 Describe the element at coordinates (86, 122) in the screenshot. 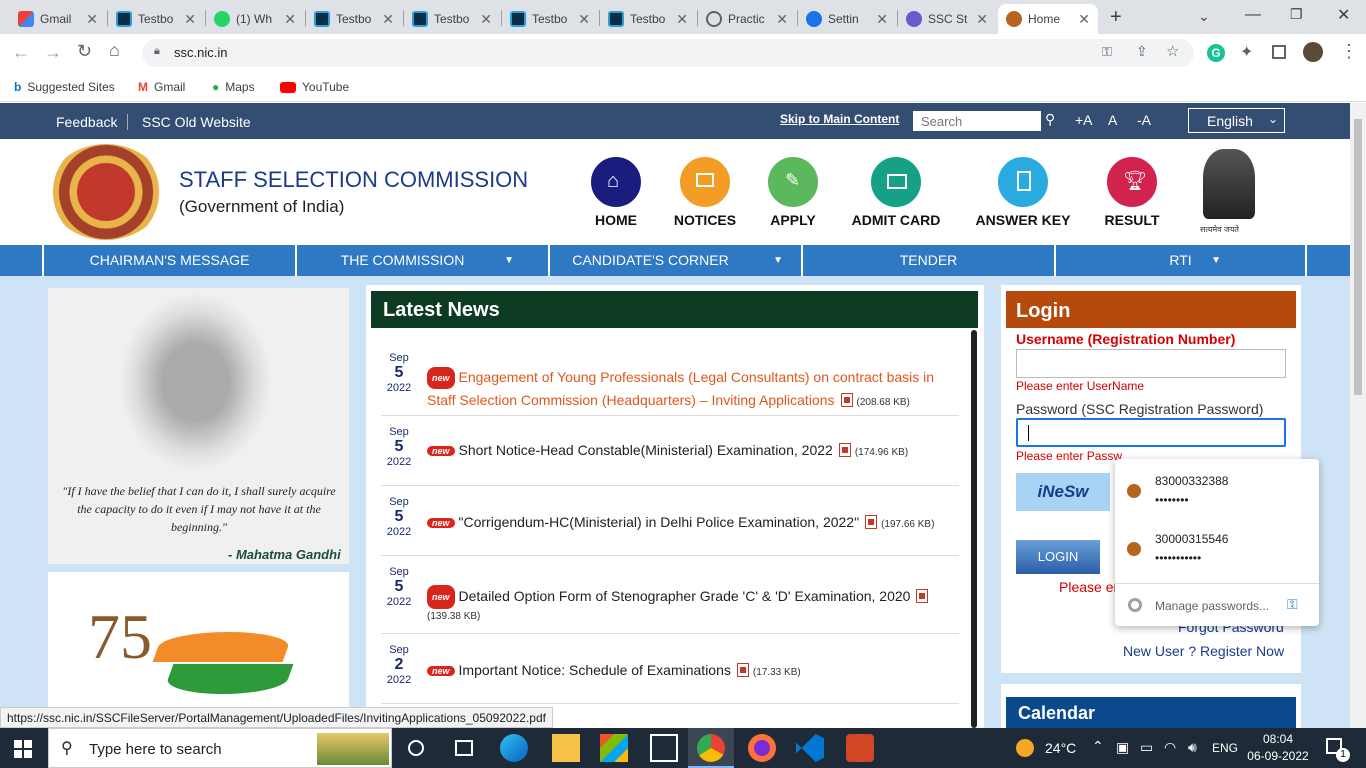

I see `feedback-link: Feedback` at that location.